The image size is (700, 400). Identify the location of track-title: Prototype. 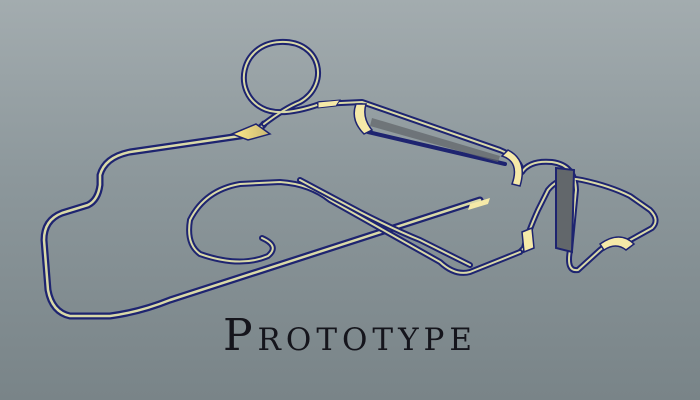
(350, 335).